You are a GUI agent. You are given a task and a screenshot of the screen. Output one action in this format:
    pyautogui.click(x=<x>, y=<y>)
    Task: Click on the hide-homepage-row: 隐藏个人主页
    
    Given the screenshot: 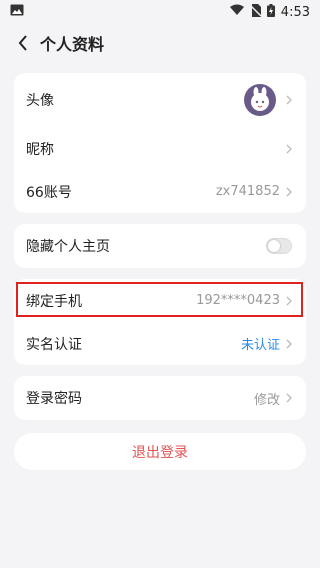 What is the action you would take?
    pyautogui.click(x=160, y=246)
    